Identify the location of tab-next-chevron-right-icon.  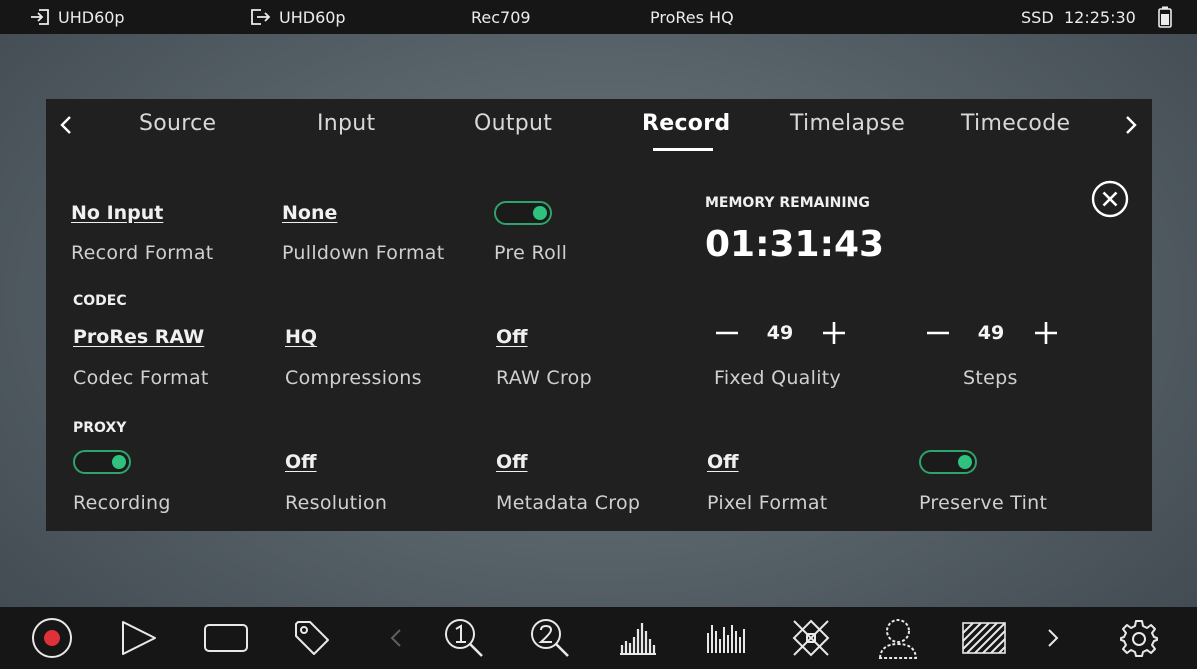
(1131, 125).